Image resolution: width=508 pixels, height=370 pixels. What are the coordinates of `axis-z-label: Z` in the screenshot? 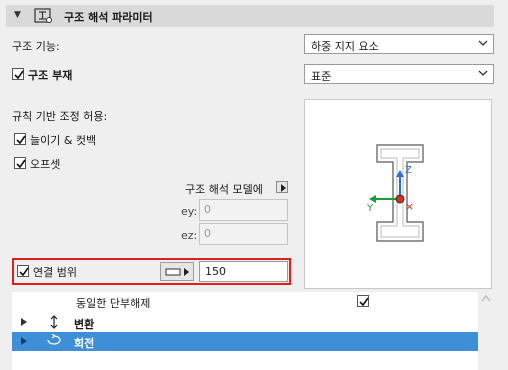 It's located at (408, 170).